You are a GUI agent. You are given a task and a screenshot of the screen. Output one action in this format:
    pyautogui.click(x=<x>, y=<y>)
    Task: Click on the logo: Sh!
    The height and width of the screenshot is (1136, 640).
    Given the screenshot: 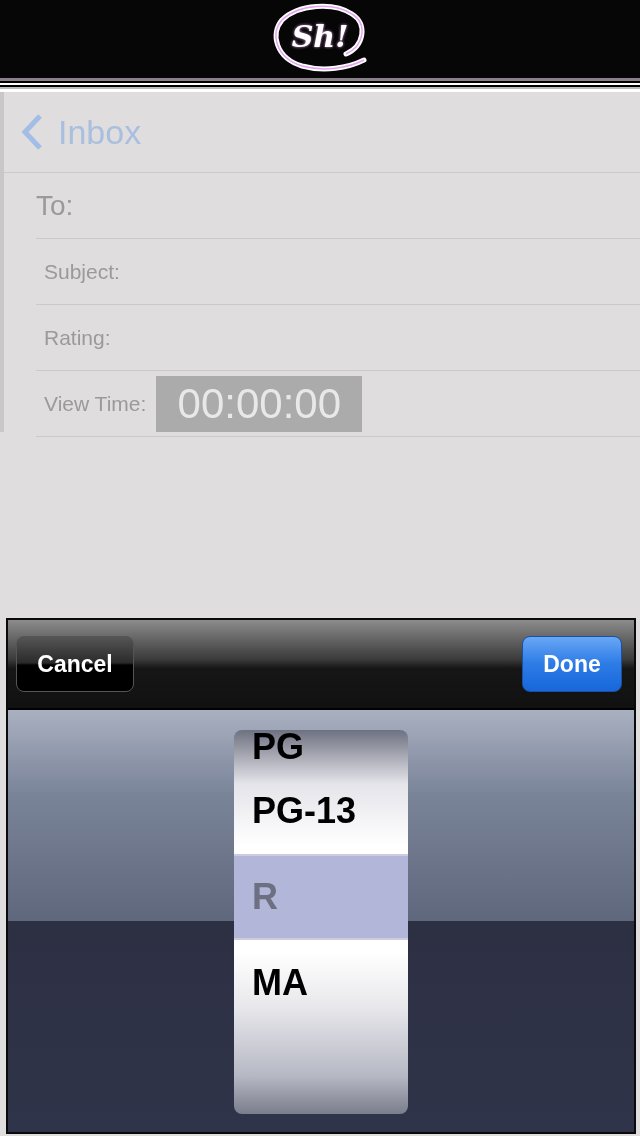 What is the action you would take?
    pyautogui.click(x=320, y=39)
    